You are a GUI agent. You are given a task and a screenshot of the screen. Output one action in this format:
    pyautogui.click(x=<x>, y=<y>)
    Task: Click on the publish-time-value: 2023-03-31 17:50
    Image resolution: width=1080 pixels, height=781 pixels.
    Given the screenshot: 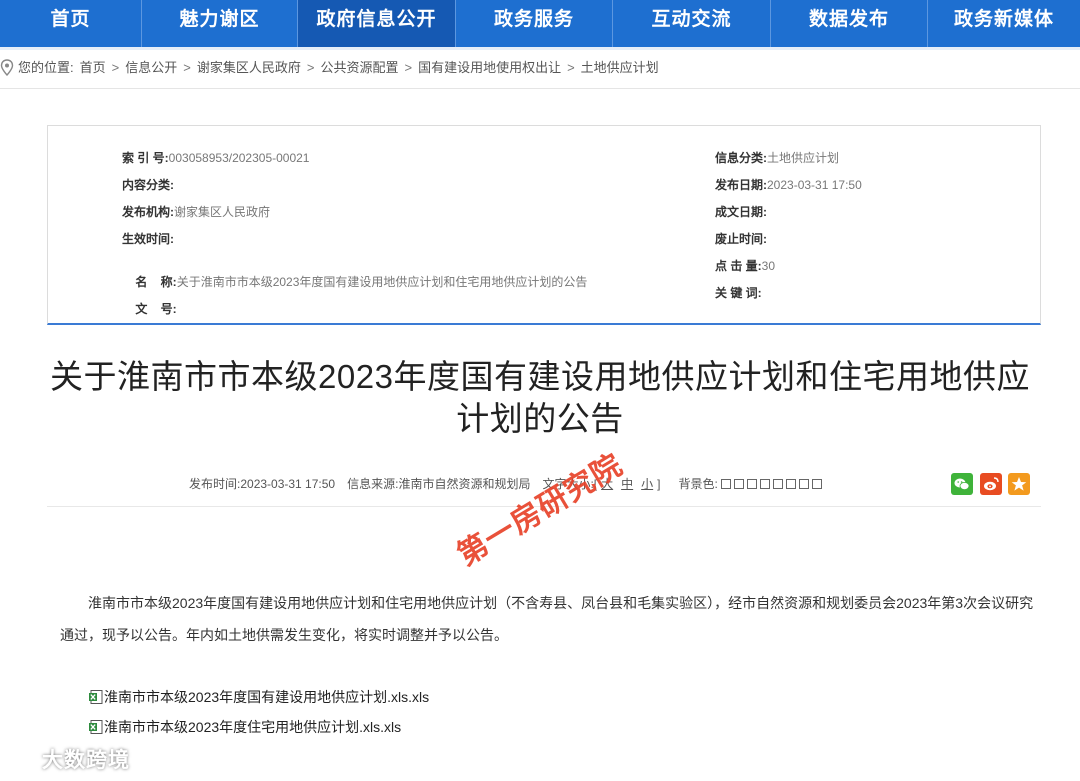 What is the action you would take?
    pyautogui.click(x=288, y=484)
    